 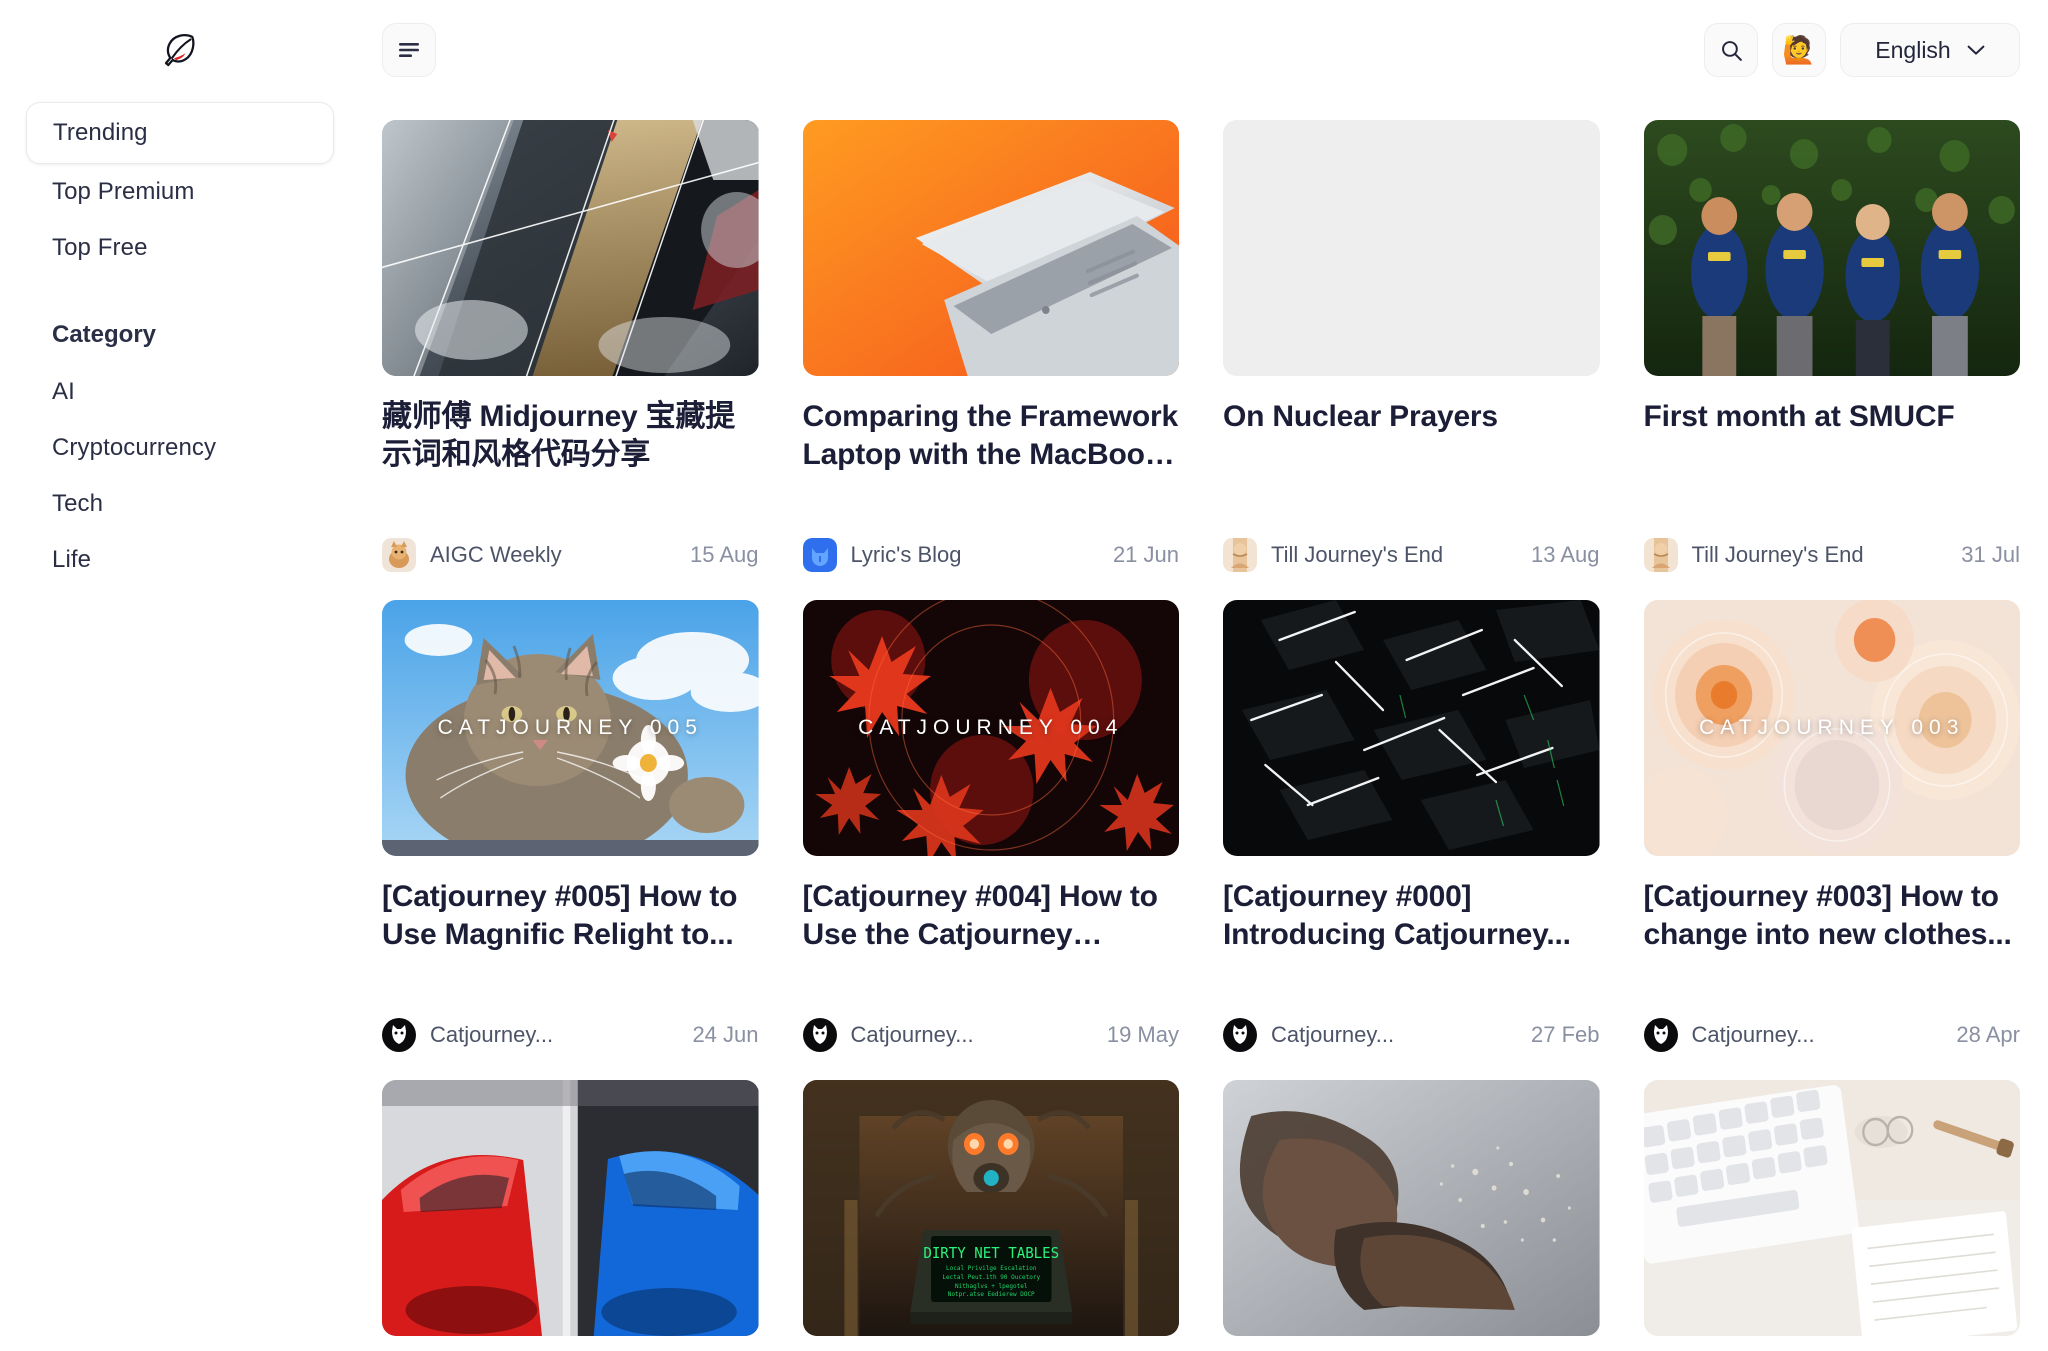 I want to click on article-meta: Till Journey's End 31 Jul, so click(x=1831, y=546).